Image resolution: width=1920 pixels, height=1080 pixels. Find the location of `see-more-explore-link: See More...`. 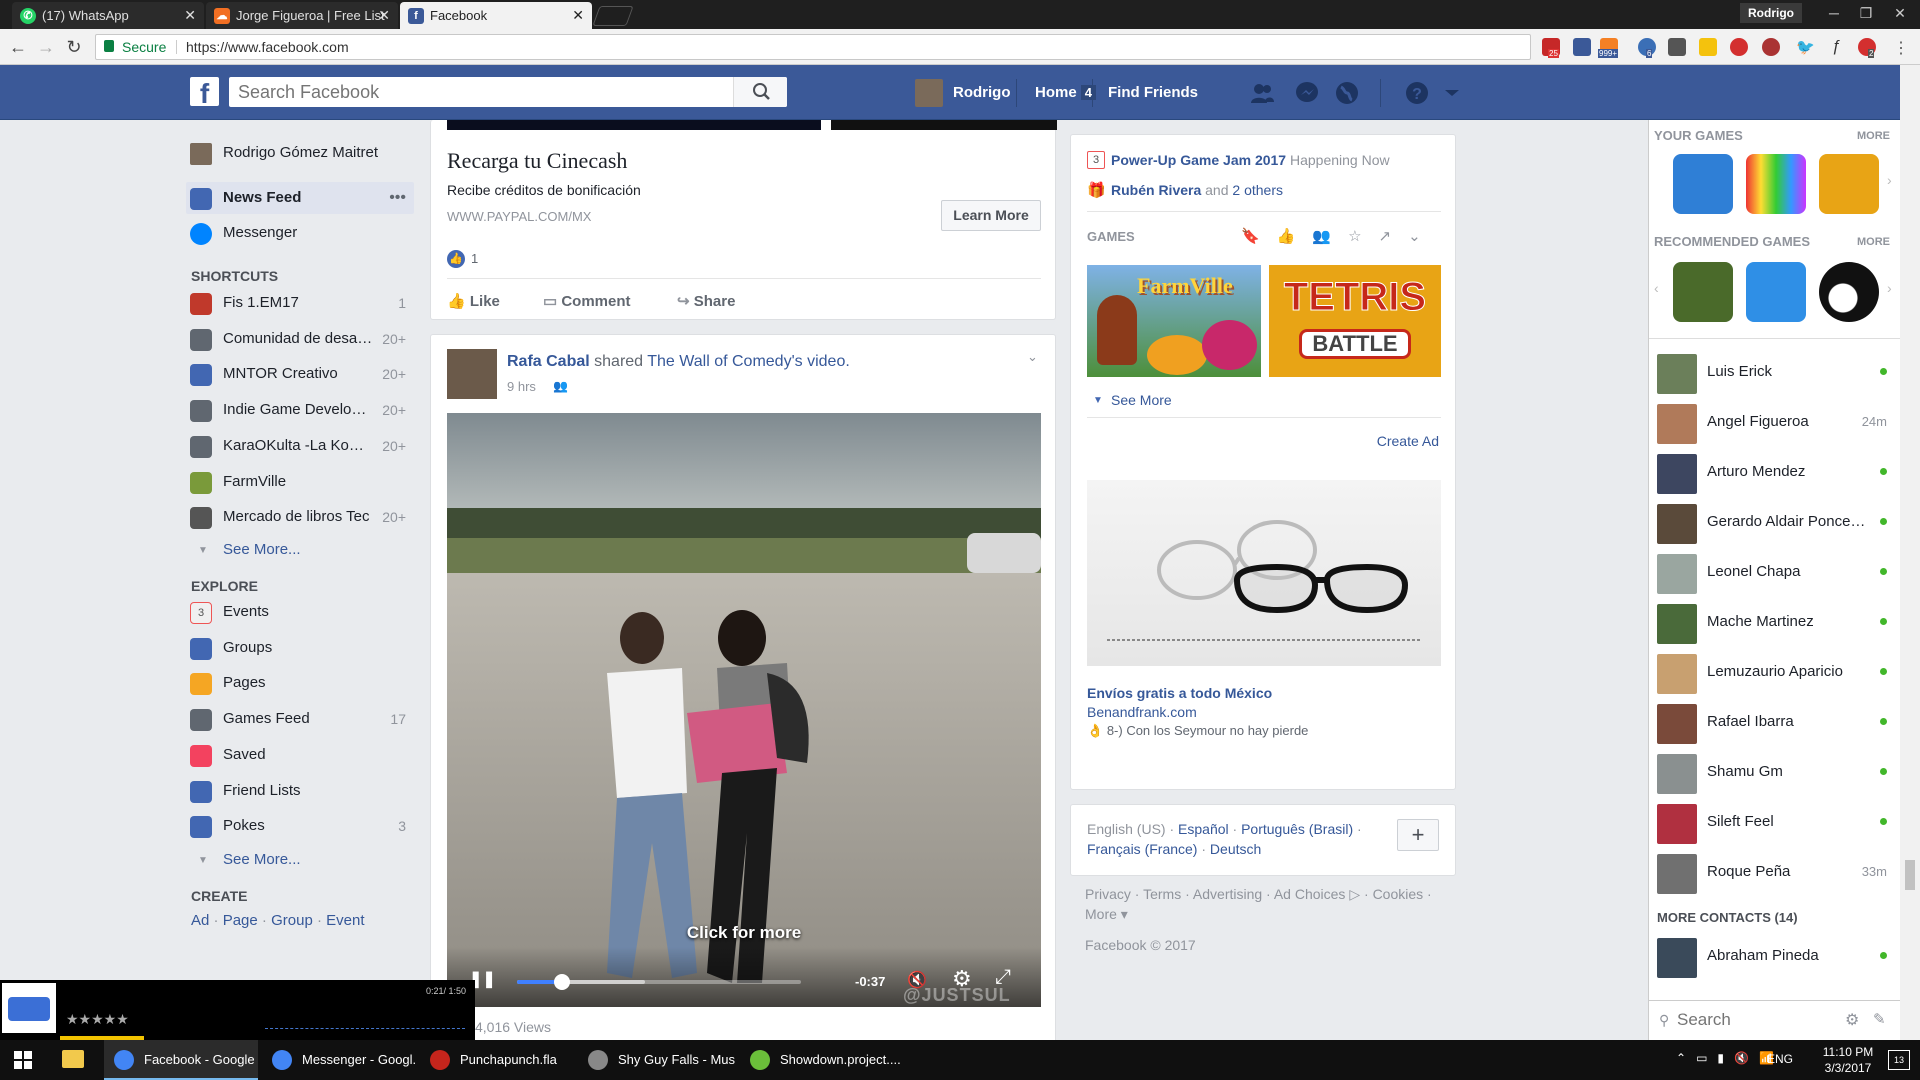

see-more-explore-link: See More... is located at coordinates (262, 859).